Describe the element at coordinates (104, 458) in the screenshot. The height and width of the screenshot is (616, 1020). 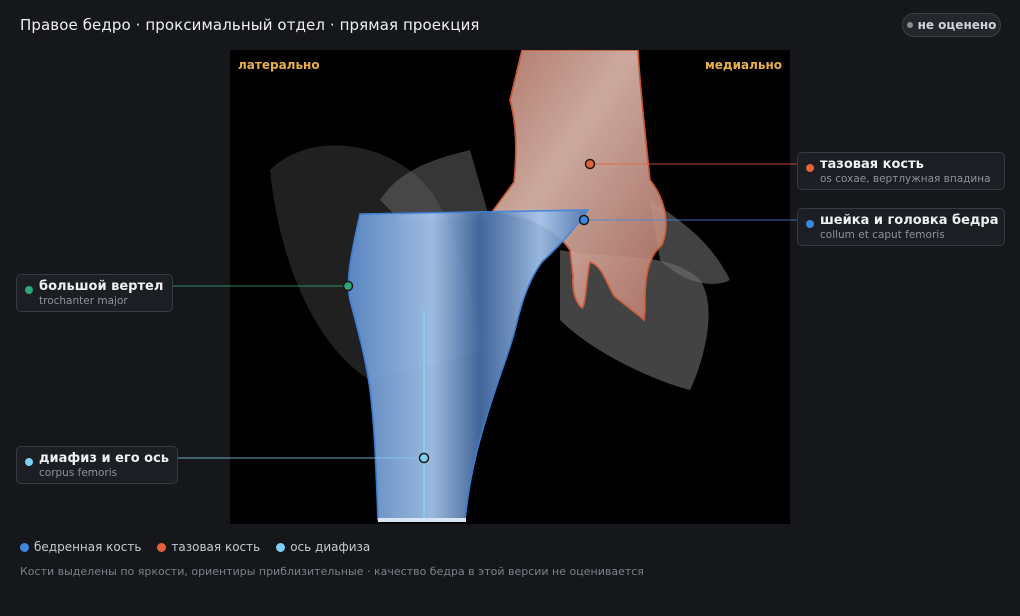
I see `landmark-name: диафиз и его ось` at that location.